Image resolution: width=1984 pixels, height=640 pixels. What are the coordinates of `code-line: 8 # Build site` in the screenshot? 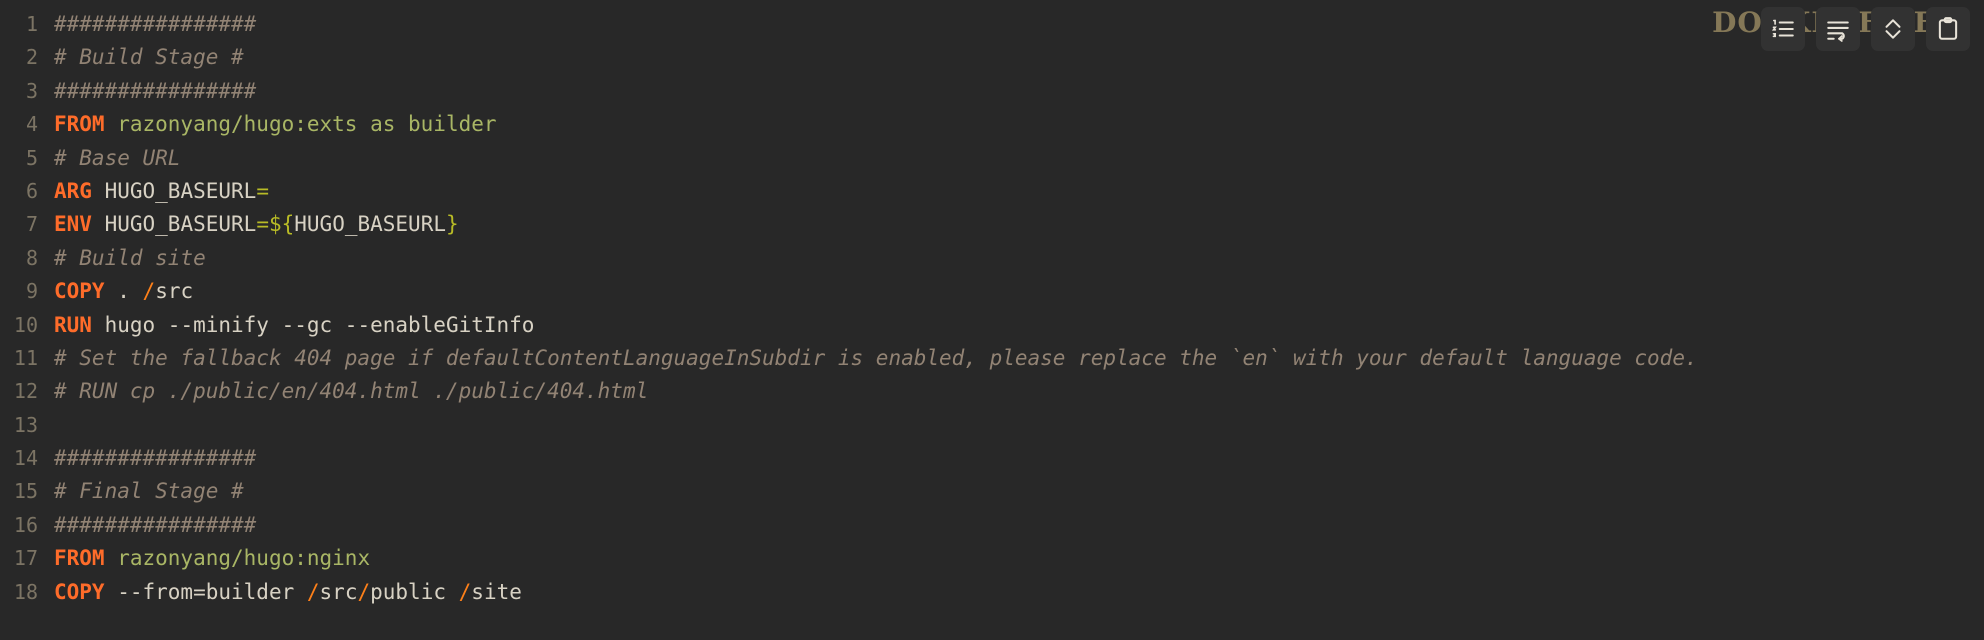 It's located at (992, 258).